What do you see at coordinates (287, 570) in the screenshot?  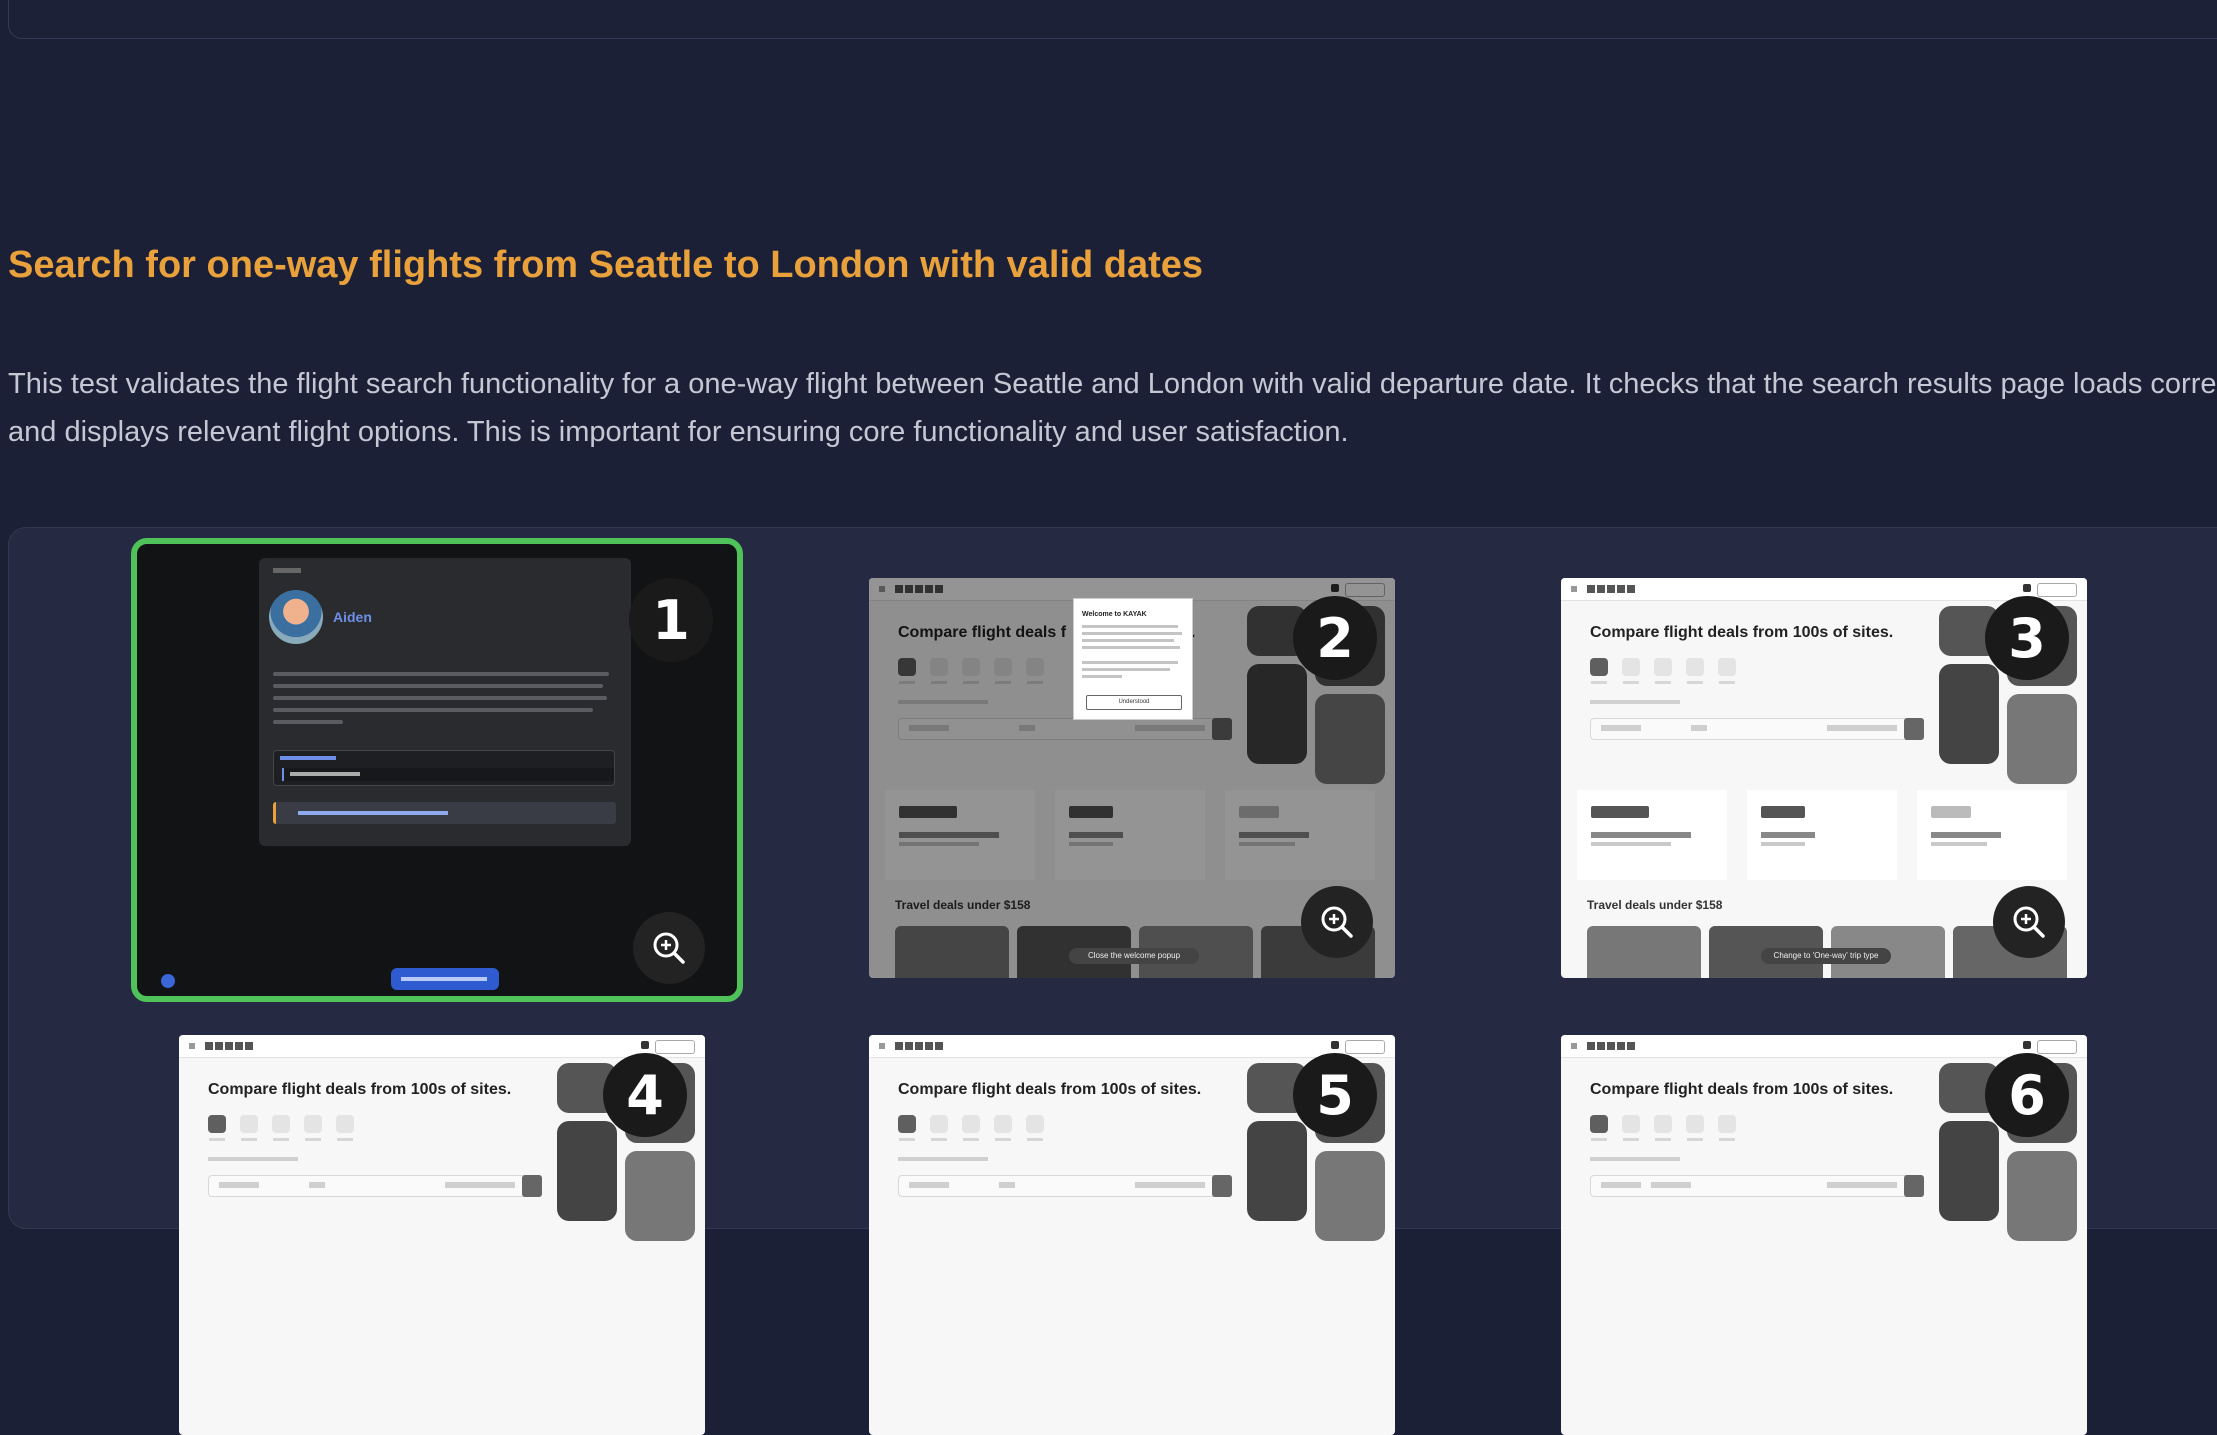 I see `brand-mark` at bounding box center [287, 570].